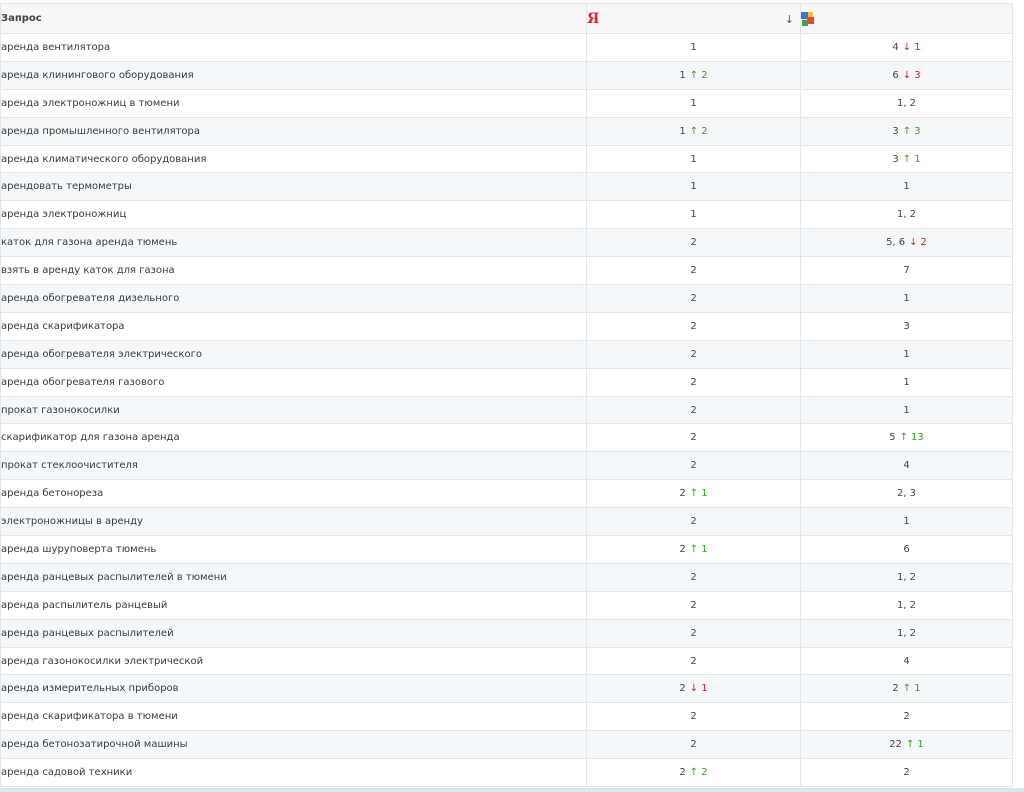 Image resolution: width=1024 pixels, height=792 pixels. Describe the element at coordinates (293, 773) in the screenshot. I see `query-cell: аренда садовой техники` at that location.